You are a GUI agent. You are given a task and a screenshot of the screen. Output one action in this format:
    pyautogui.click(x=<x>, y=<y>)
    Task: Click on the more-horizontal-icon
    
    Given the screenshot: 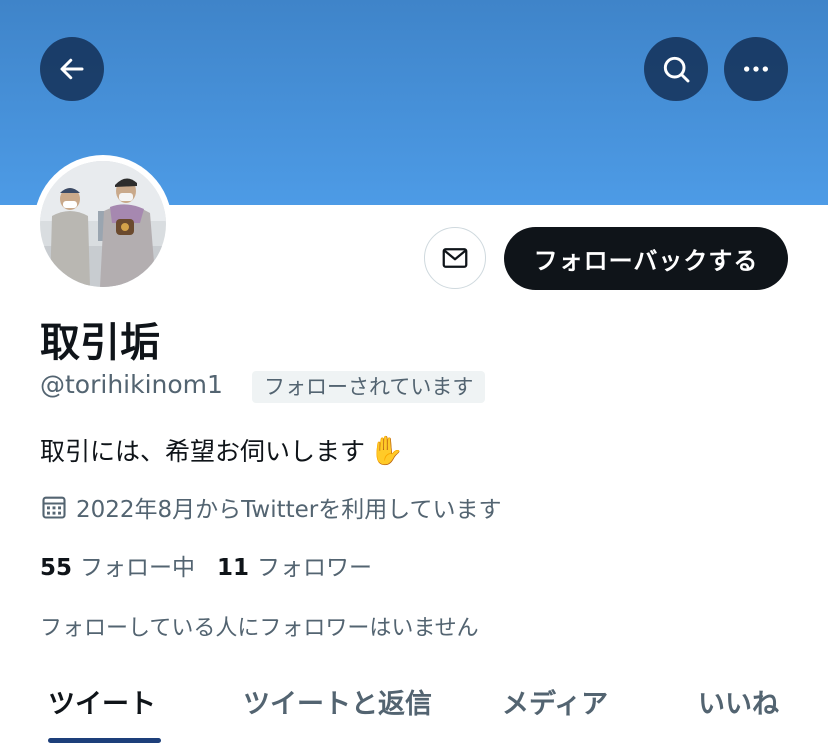 What is the action you would take?
    pyautogui.click(x=756, y=69)
    